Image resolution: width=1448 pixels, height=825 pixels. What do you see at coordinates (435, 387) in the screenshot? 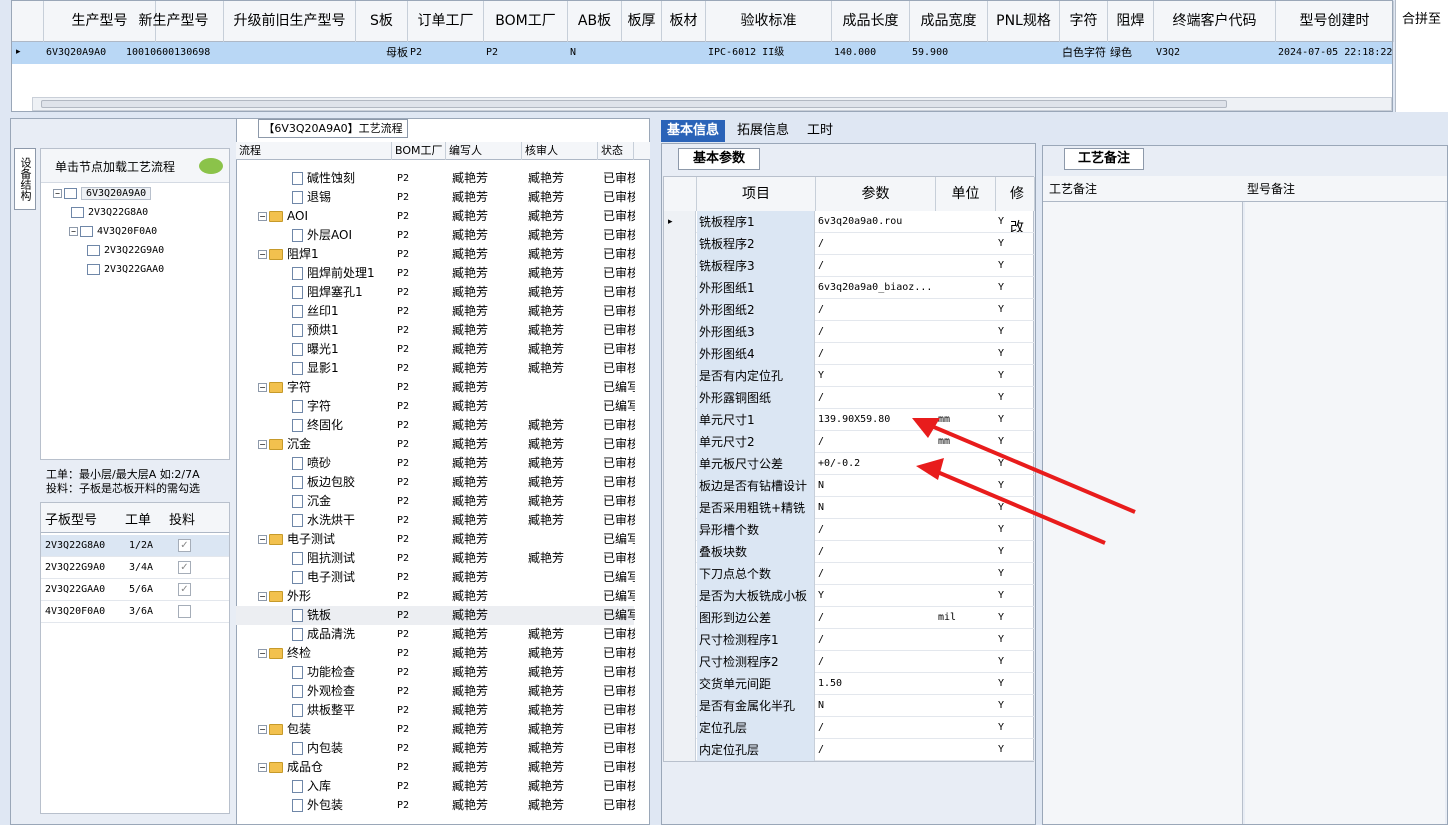
I see `process-row: − 字符 P2 臧艳芳 已编写` at bounding box center [435, 387].